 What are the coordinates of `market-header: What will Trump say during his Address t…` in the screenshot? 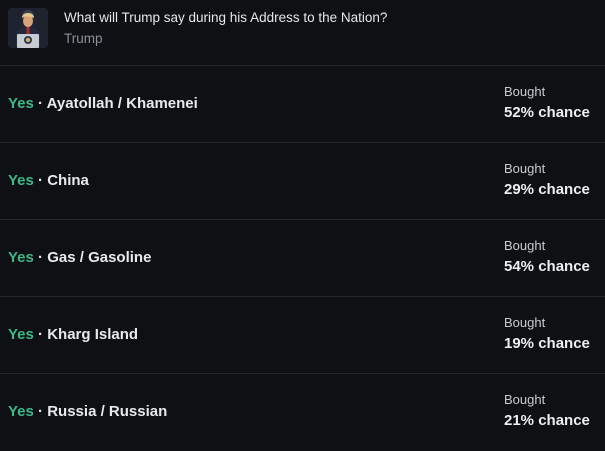 It's located at (302, 33).